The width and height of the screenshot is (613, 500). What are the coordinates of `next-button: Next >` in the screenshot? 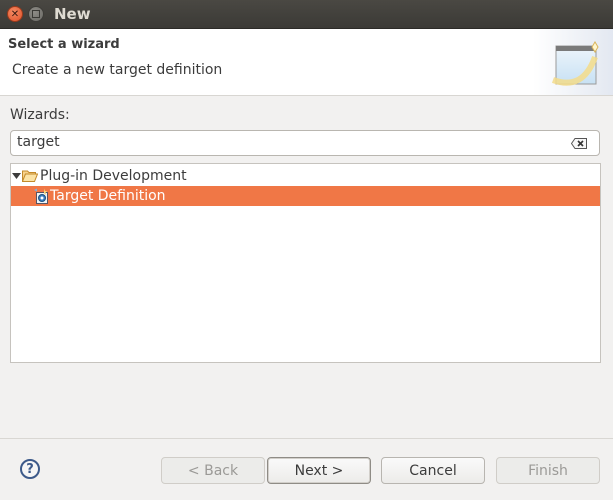 It's located at (319, 470).